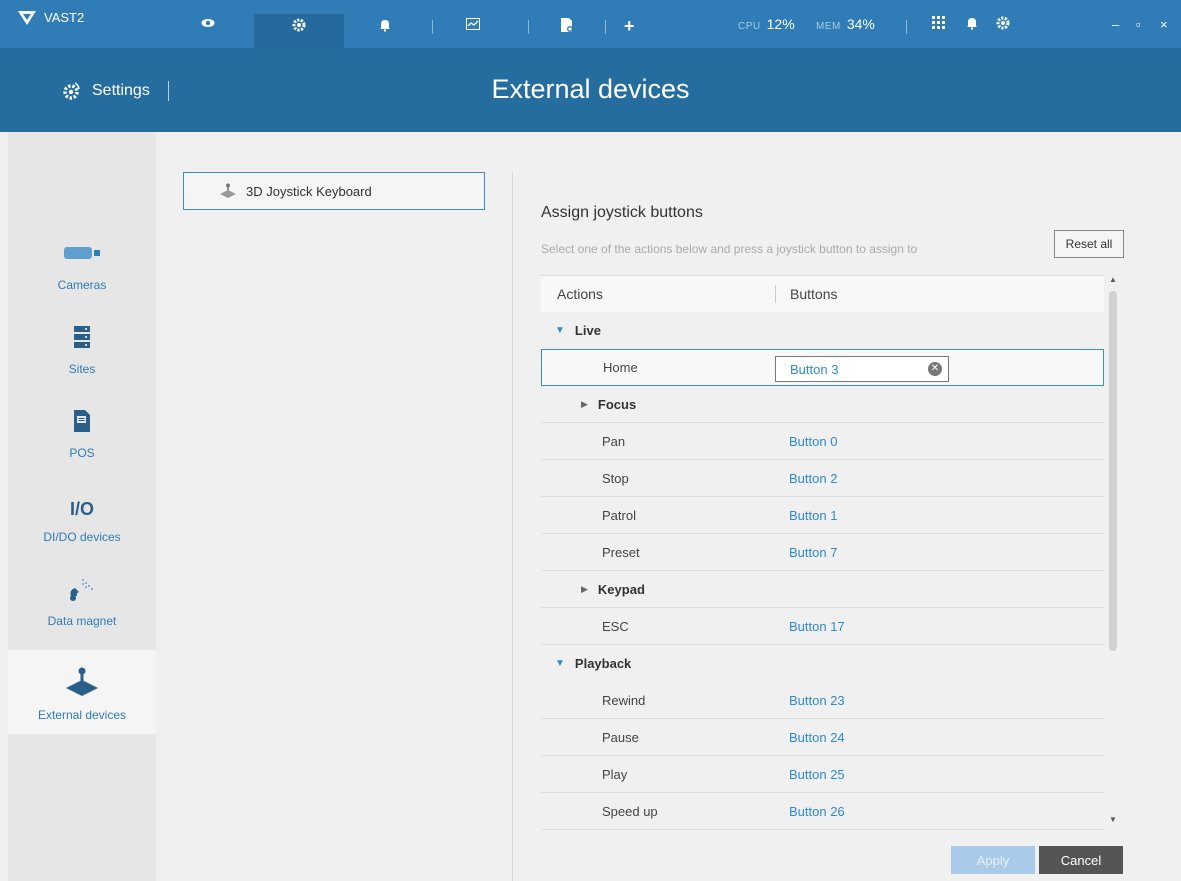 This screenshot has height=881, width=1181. Describe the element at coordinates (817, 811) in the screenshot. I see `assigned-button: Button 26` at that location.